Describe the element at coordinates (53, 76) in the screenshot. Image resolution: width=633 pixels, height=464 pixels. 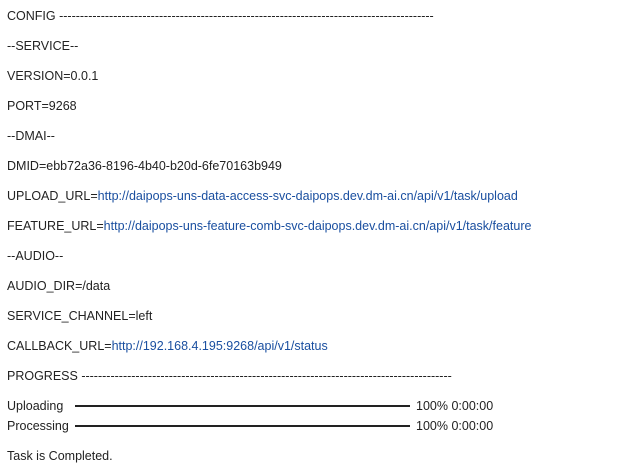
I see `version-line: VERSION=0.0.1` at that location.